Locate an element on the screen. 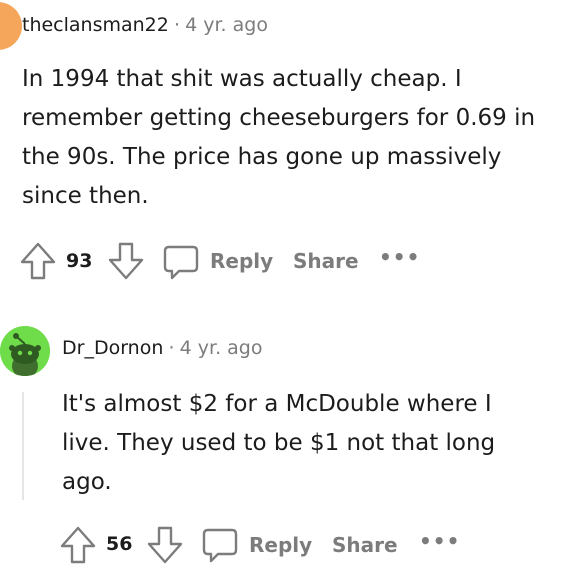 This screenshot has width=566, height=566. comment-header: Dr_Dornon · 4 yr. ago is located at coordinates (162, 348).